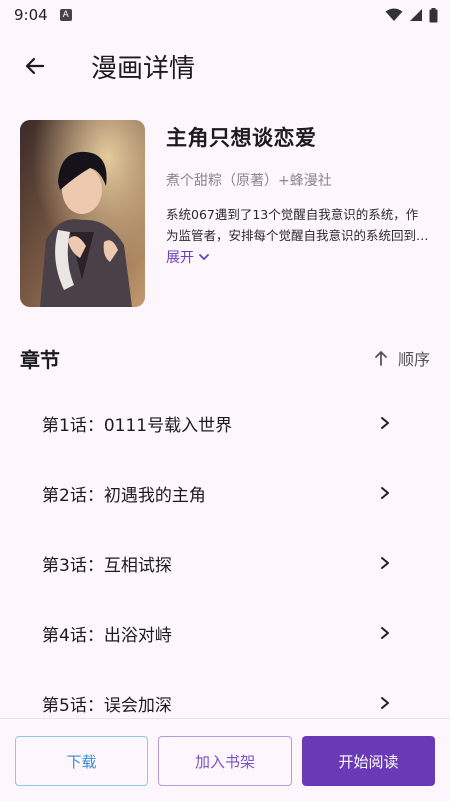  I want to click on sort-order-button: 顺序, so click(402, 358).